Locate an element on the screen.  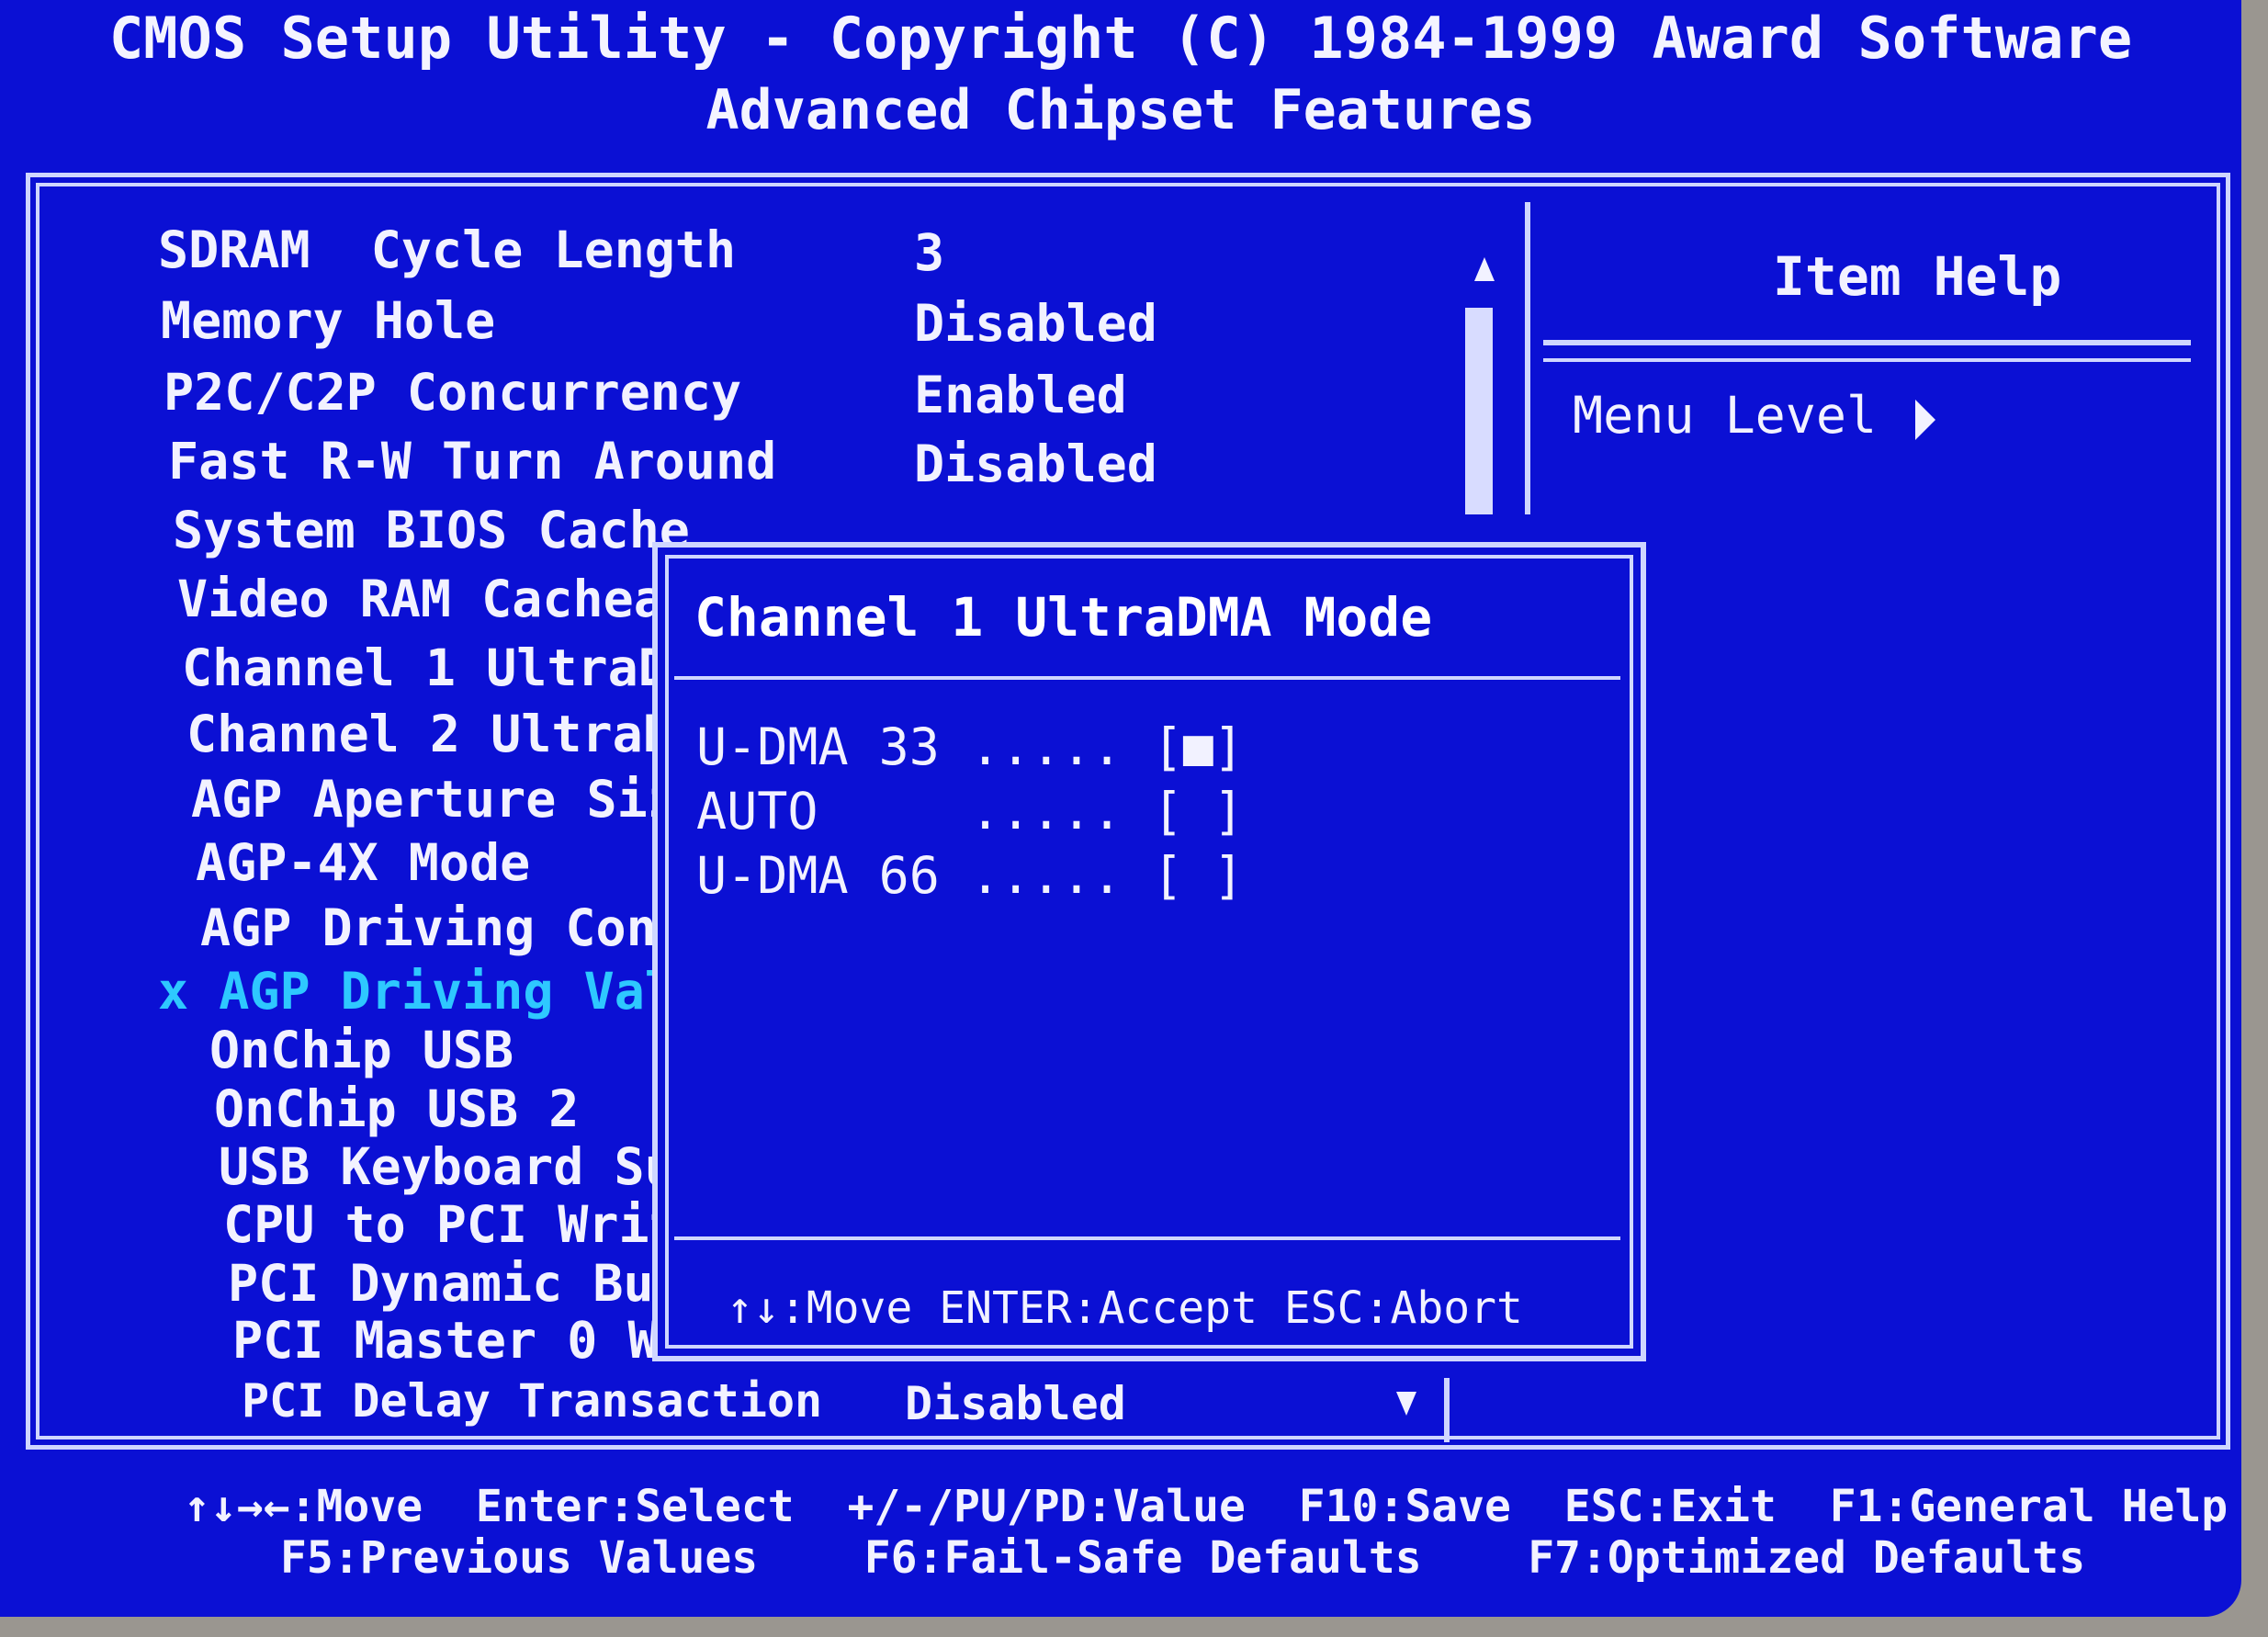
option-auto: AUTO ..... [ ] is located at coordinates (970, 812).